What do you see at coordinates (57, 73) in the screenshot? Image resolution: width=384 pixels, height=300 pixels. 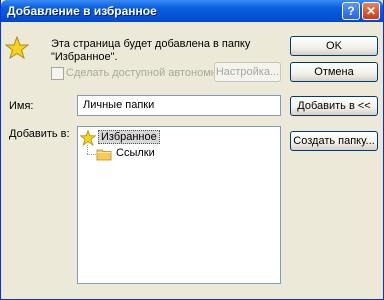 I see `offline-checkbox` at bounding box center [57, 73].